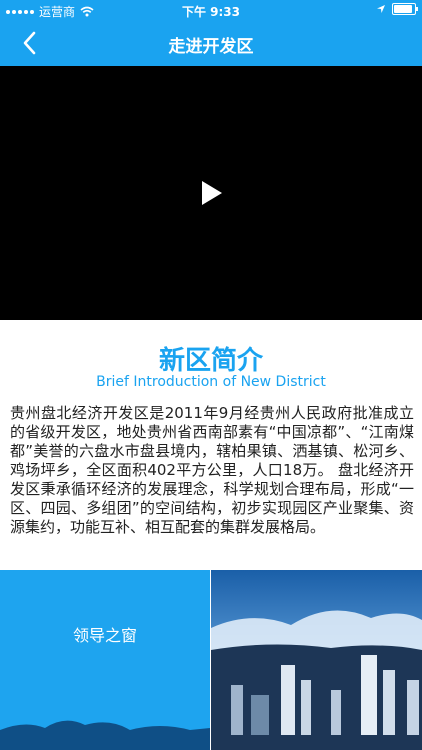 This screenshot has height=750, width=422. Describe the element at coordinates (105, 735) in the screenshot. I see `mountain-silhouette` at that location.